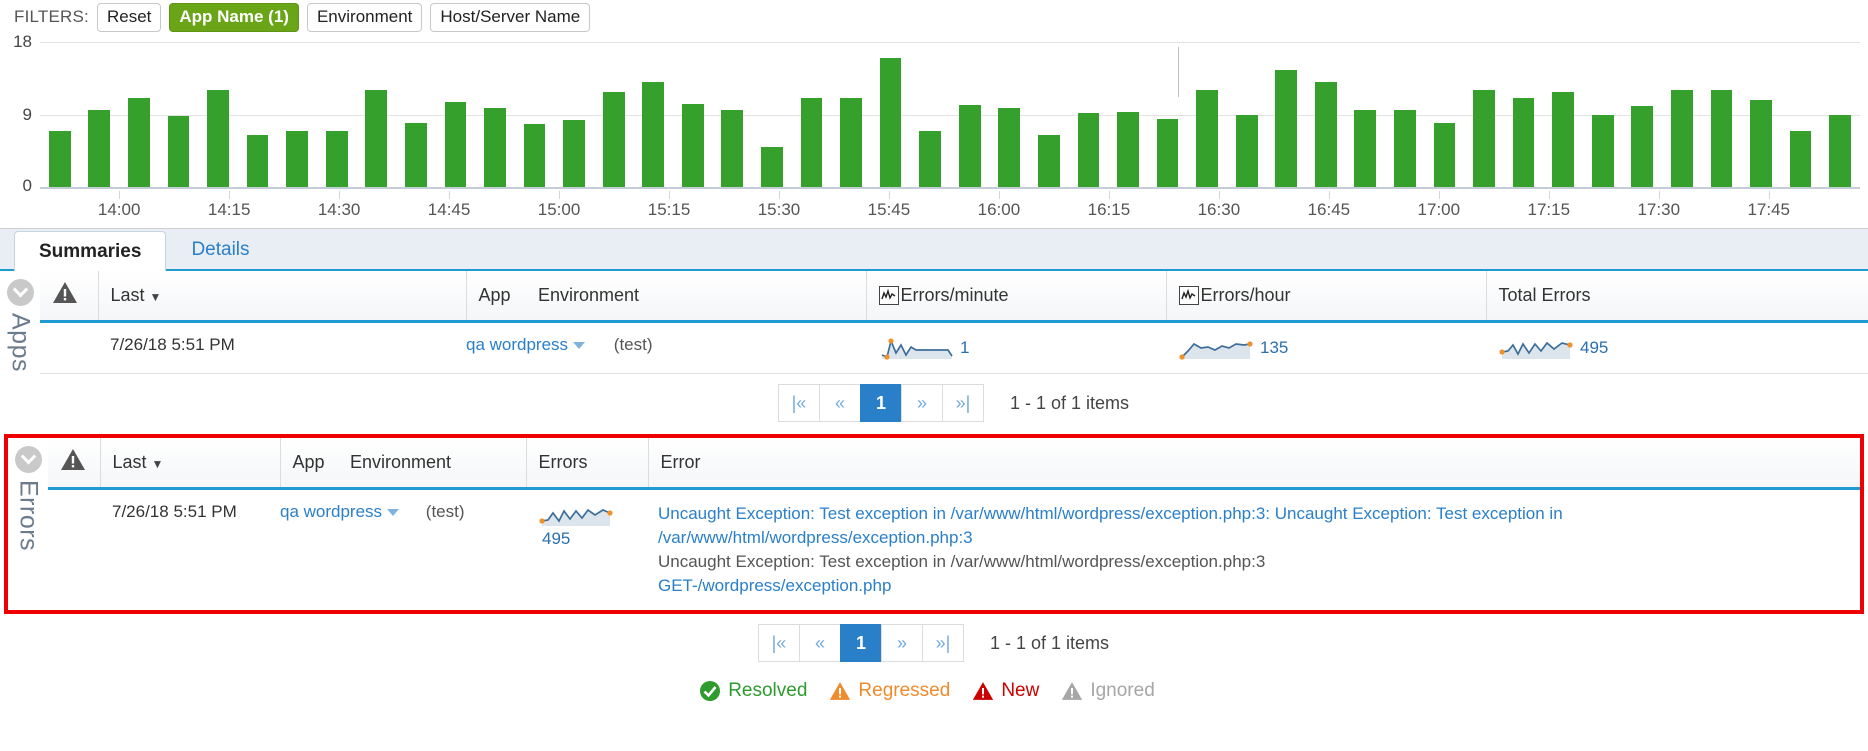  I want to click on filter-environment-button: Environment, so click(364, 17).